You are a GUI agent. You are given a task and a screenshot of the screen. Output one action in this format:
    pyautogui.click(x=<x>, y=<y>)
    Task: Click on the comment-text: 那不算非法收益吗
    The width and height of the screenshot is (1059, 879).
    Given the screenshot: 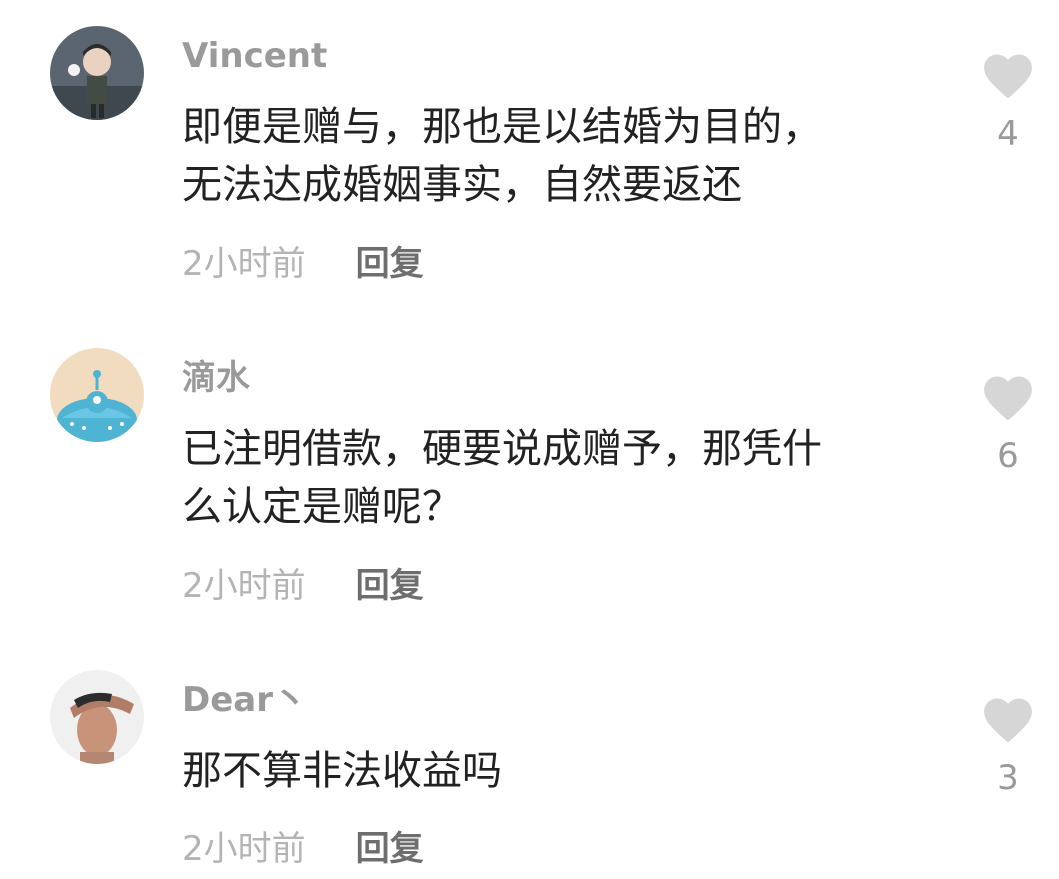 What is the action you would take?
    pyautogui.click(x=562, y=771)
    